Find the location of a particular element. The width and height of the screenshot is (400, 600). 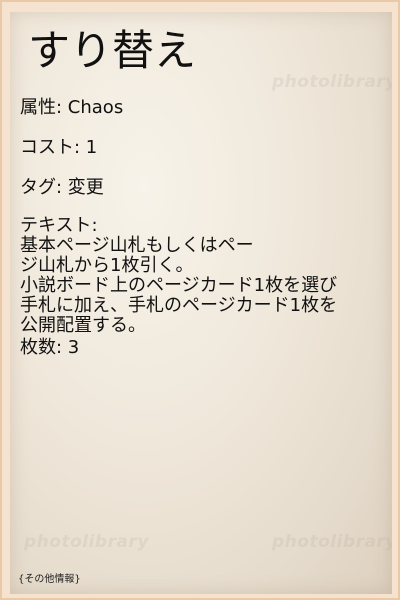

attribute-label: 属性 is located at coordinates (44, 107).